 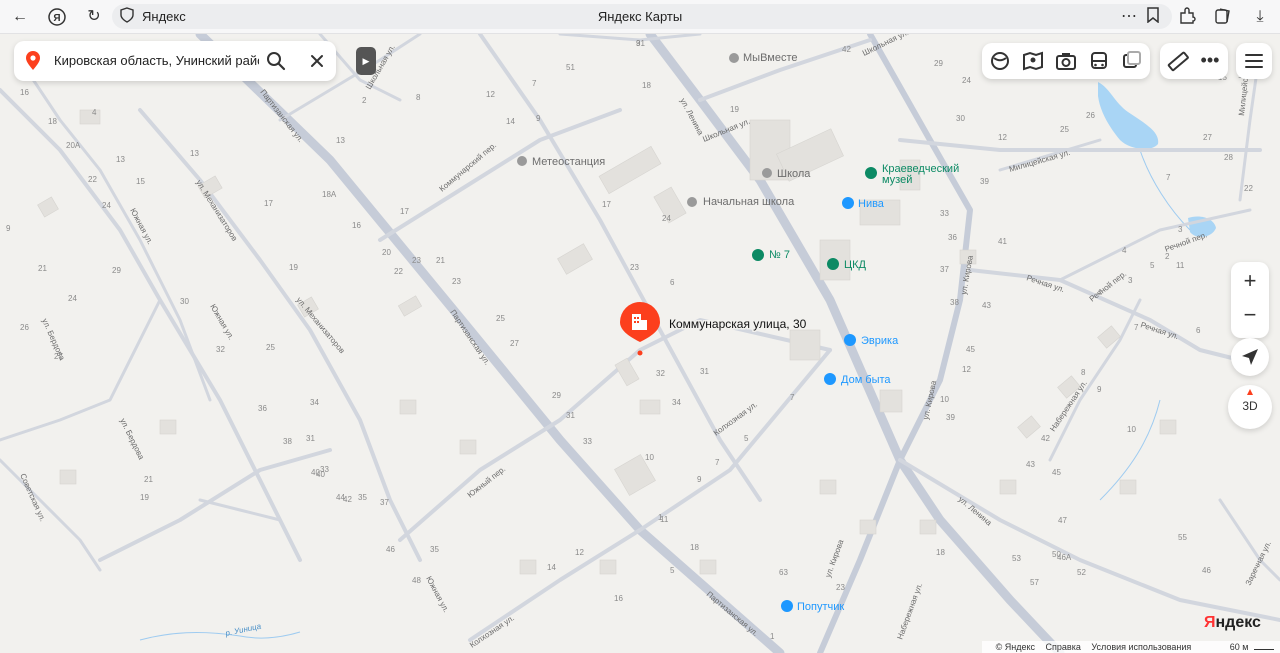 I want to click on more-icon: •••, so click(x=1210, y=61).